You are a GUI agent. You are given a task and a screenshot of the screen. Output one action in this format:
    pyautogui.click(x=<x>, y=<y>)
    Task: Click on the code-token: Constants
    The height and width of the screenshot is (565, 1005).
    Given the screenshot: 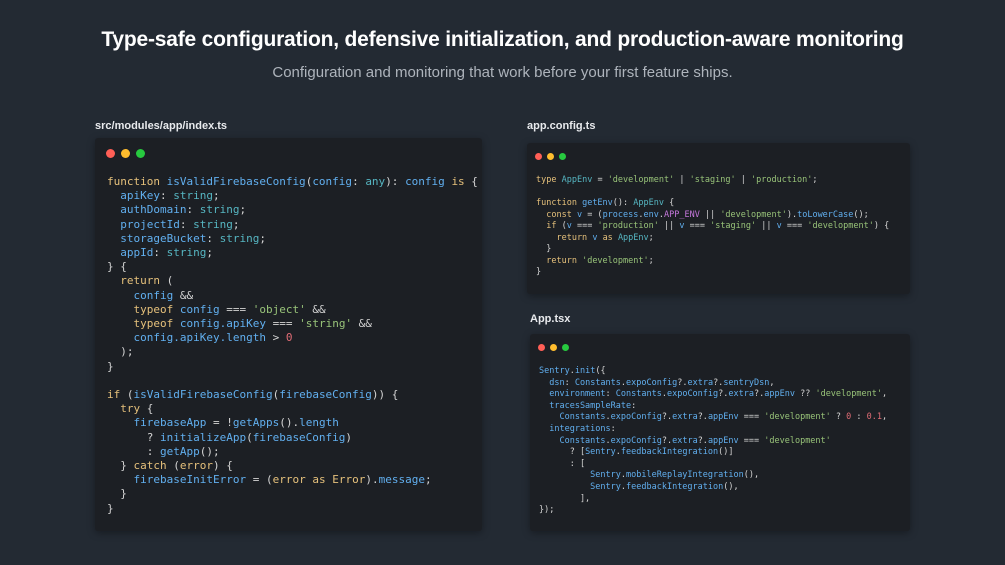 What is the action you would take?
    pyautogui.click(x=638, y=394)
    